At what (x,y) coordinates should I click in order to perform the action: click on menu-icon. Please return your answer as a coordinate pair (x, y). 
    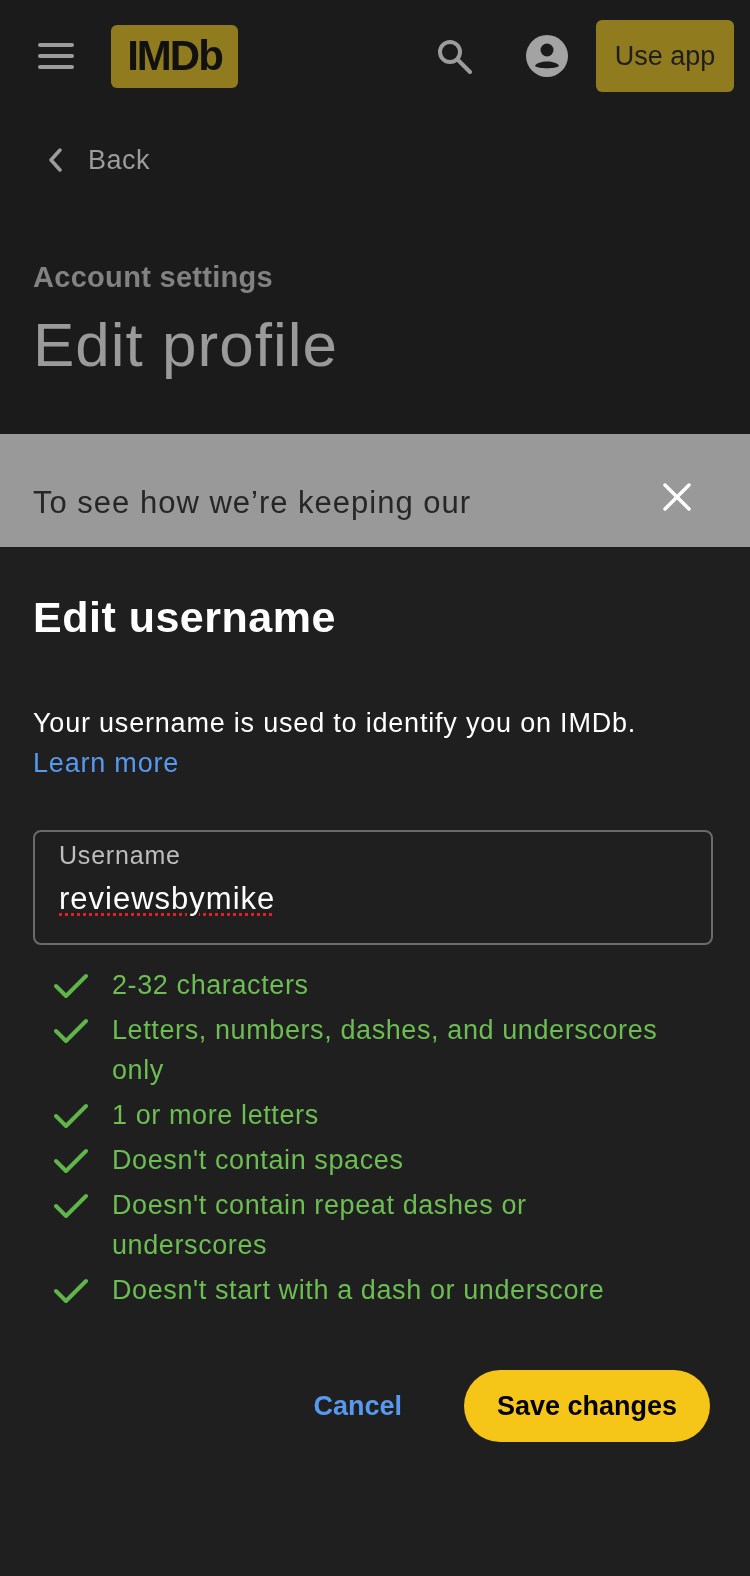
    Looking at the image, I should click on (56, 56).